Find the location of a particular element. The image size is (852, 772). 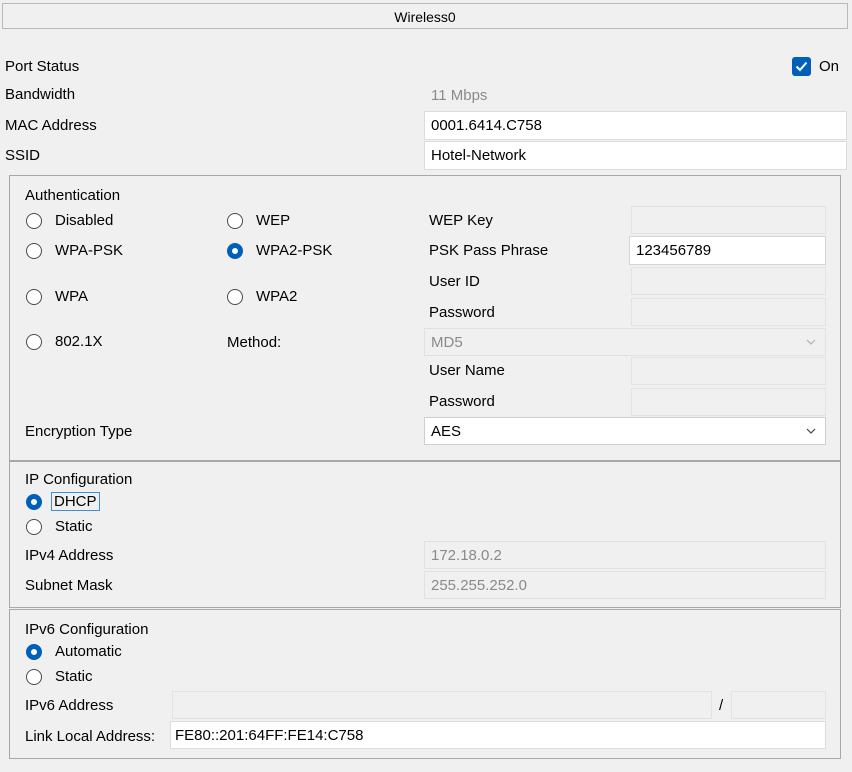

ipv4-address-input: 172.18.0.2 is located at coordinates (625, 555).